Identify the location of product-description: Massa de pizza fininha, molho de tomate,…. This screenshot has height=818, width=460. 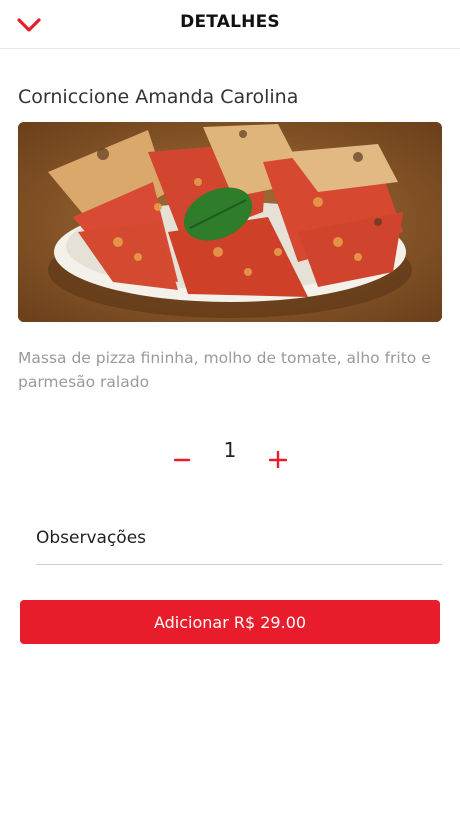
(224, 370).